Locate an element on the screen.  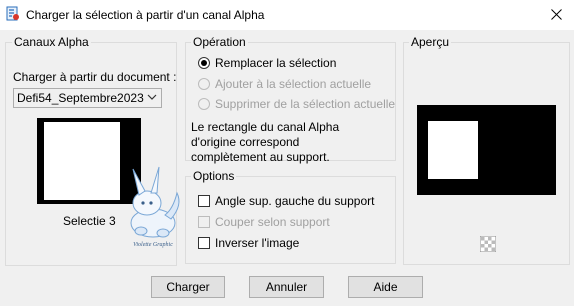
options-legend: Options is located at coordinates (214, 176).